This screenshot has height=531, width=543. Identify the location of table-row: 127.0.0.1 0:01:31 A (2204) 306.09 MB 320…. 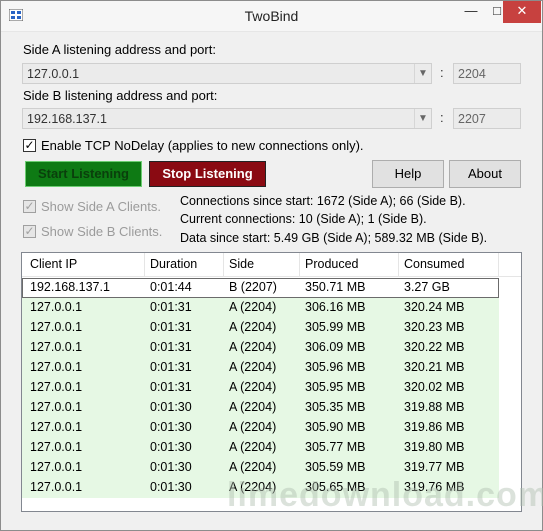
(260, 348).